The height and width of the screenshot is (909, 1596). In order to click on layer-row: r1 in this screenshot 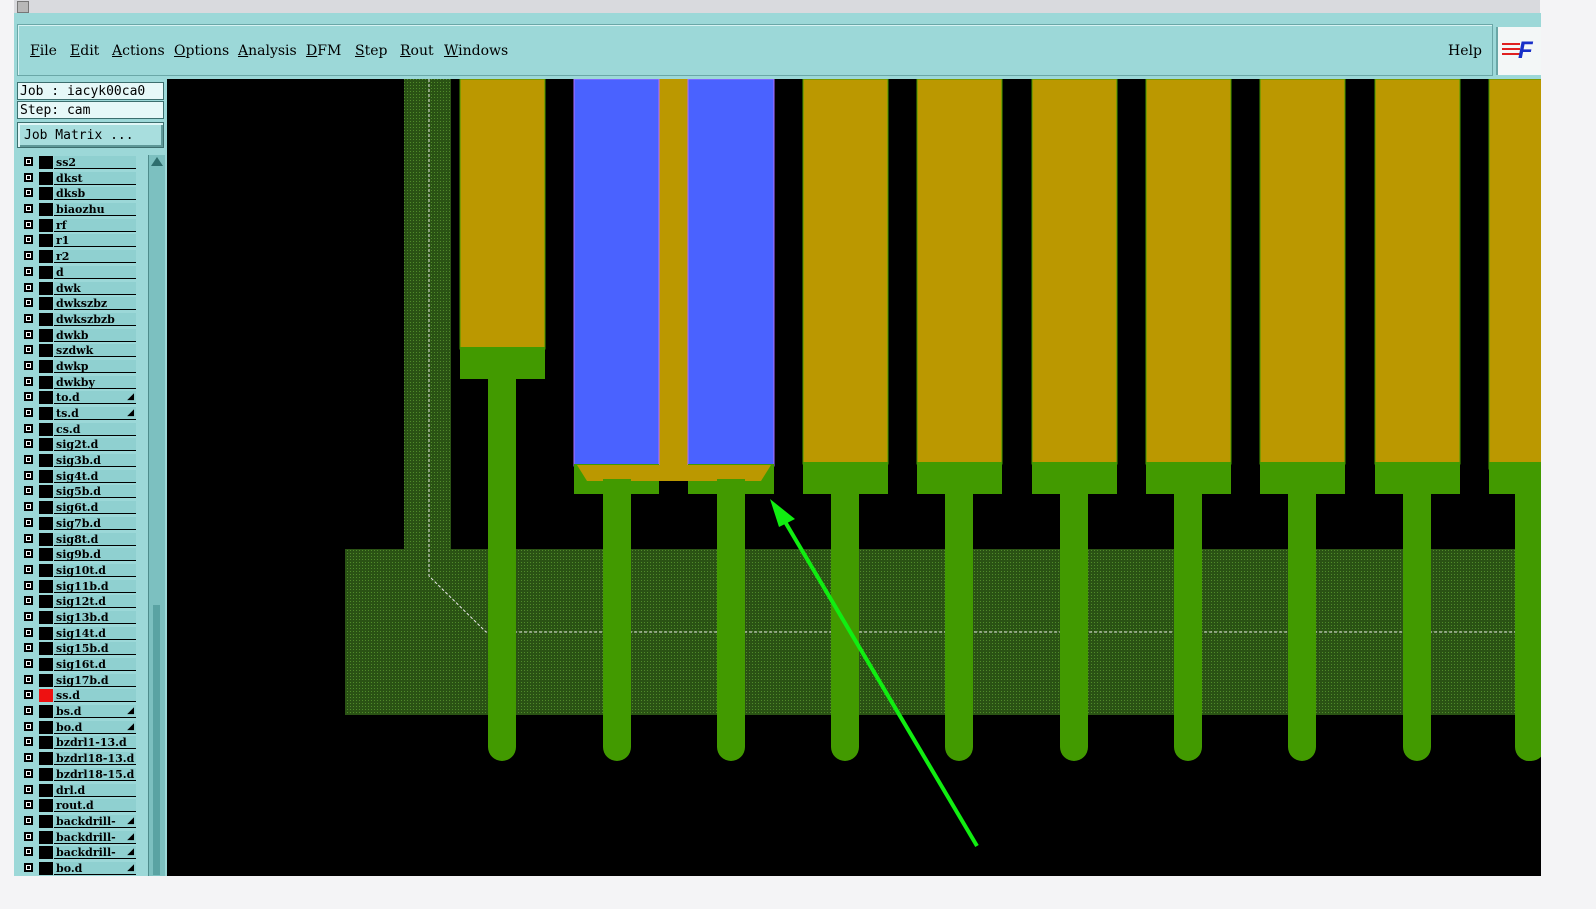, I will do `click(79, 241)`.